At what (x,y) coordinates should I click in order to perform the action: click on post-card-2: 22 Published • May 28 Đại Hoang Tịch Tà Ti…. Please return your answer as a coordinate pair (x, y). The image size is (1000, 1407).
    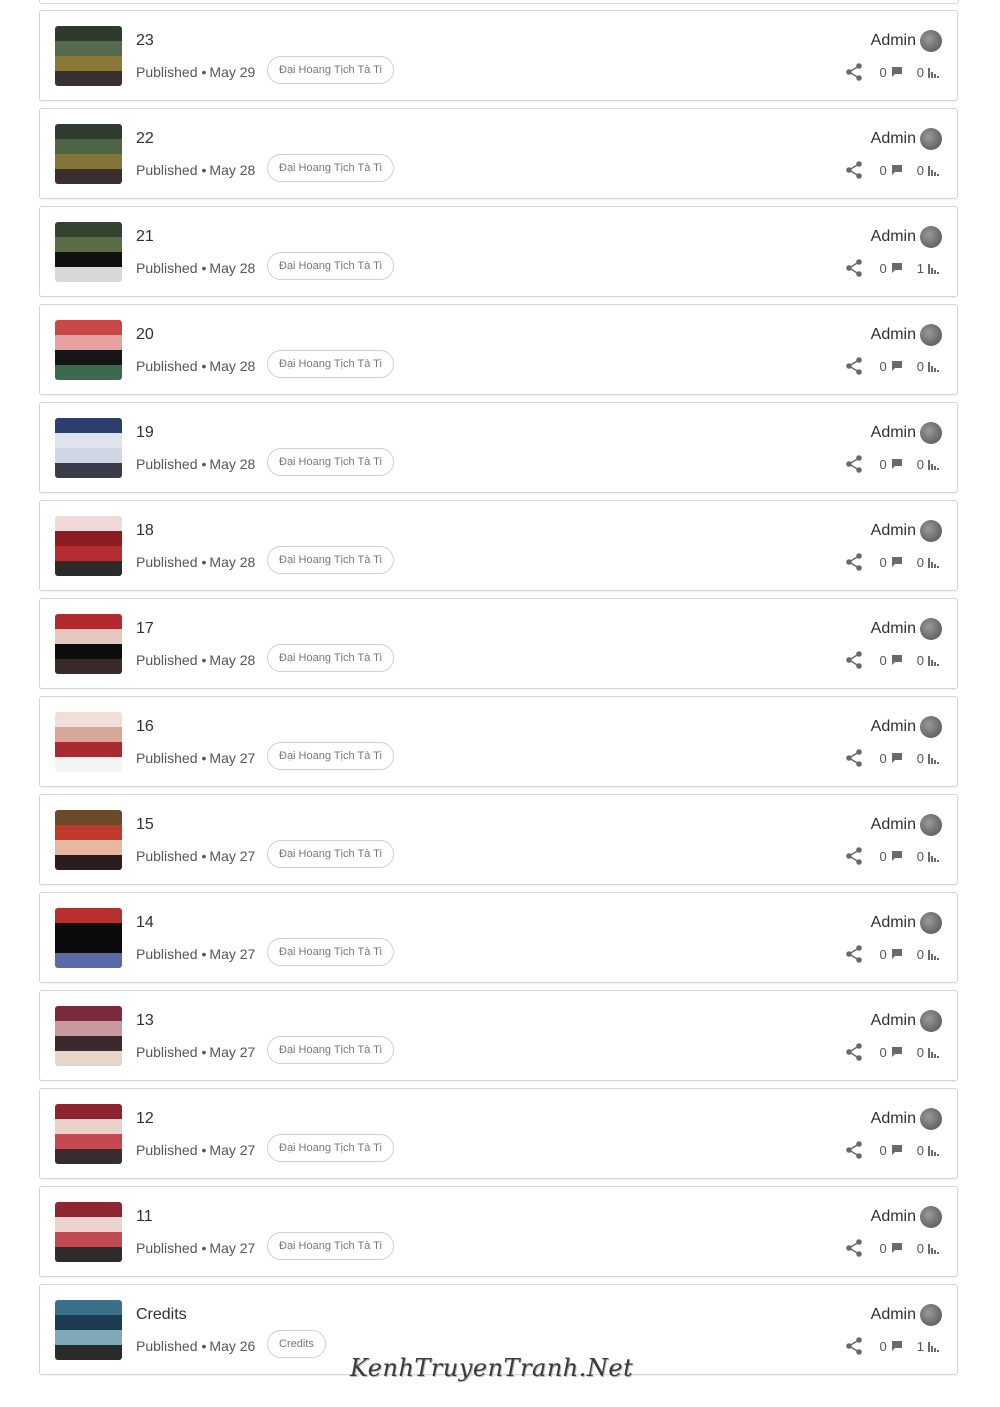
    Looking at the image, I should click on (498, 153).